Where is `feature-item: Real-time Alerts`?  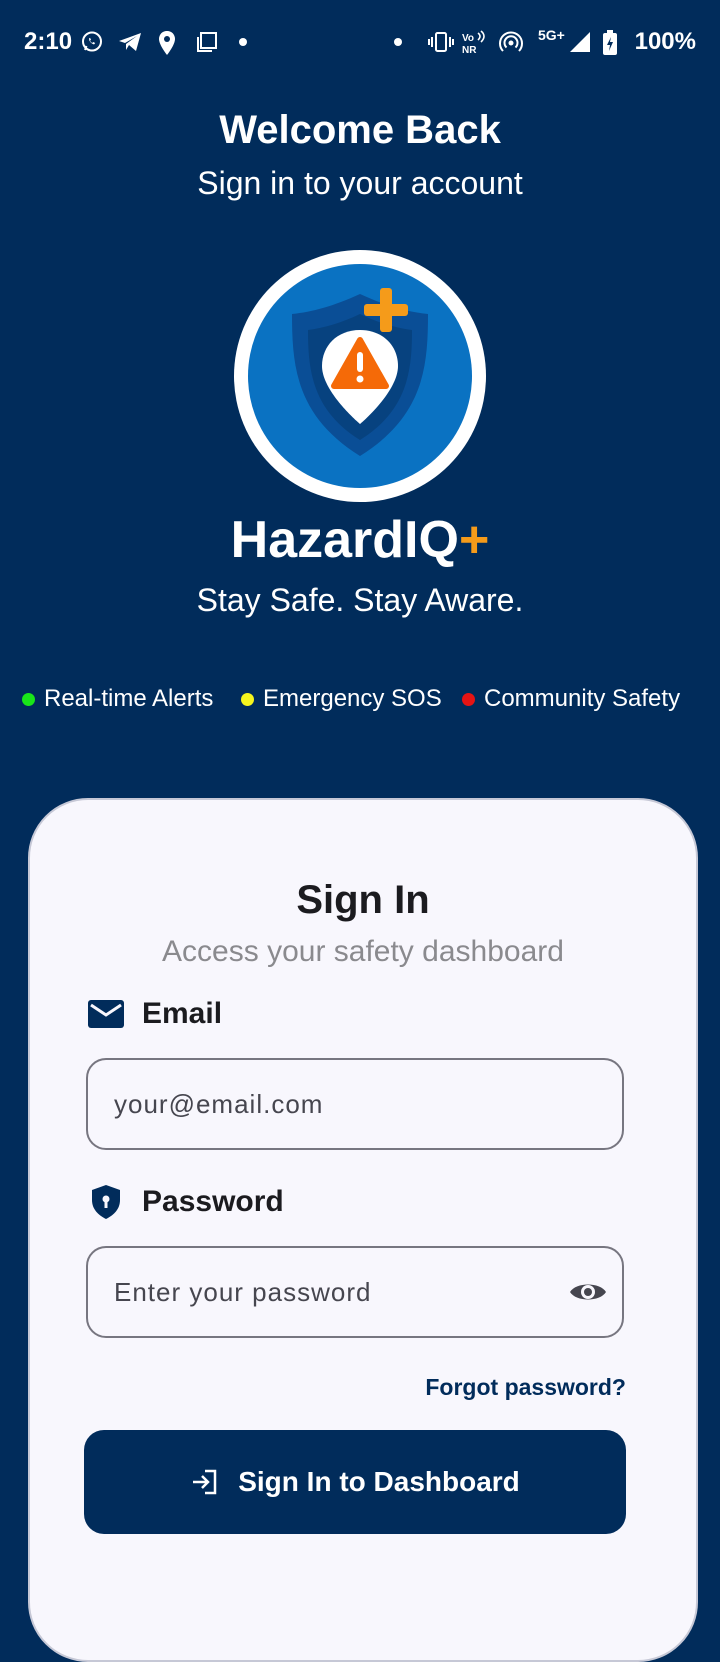
feature-item: Real-time Alerts is located at coordinates (117, 699).